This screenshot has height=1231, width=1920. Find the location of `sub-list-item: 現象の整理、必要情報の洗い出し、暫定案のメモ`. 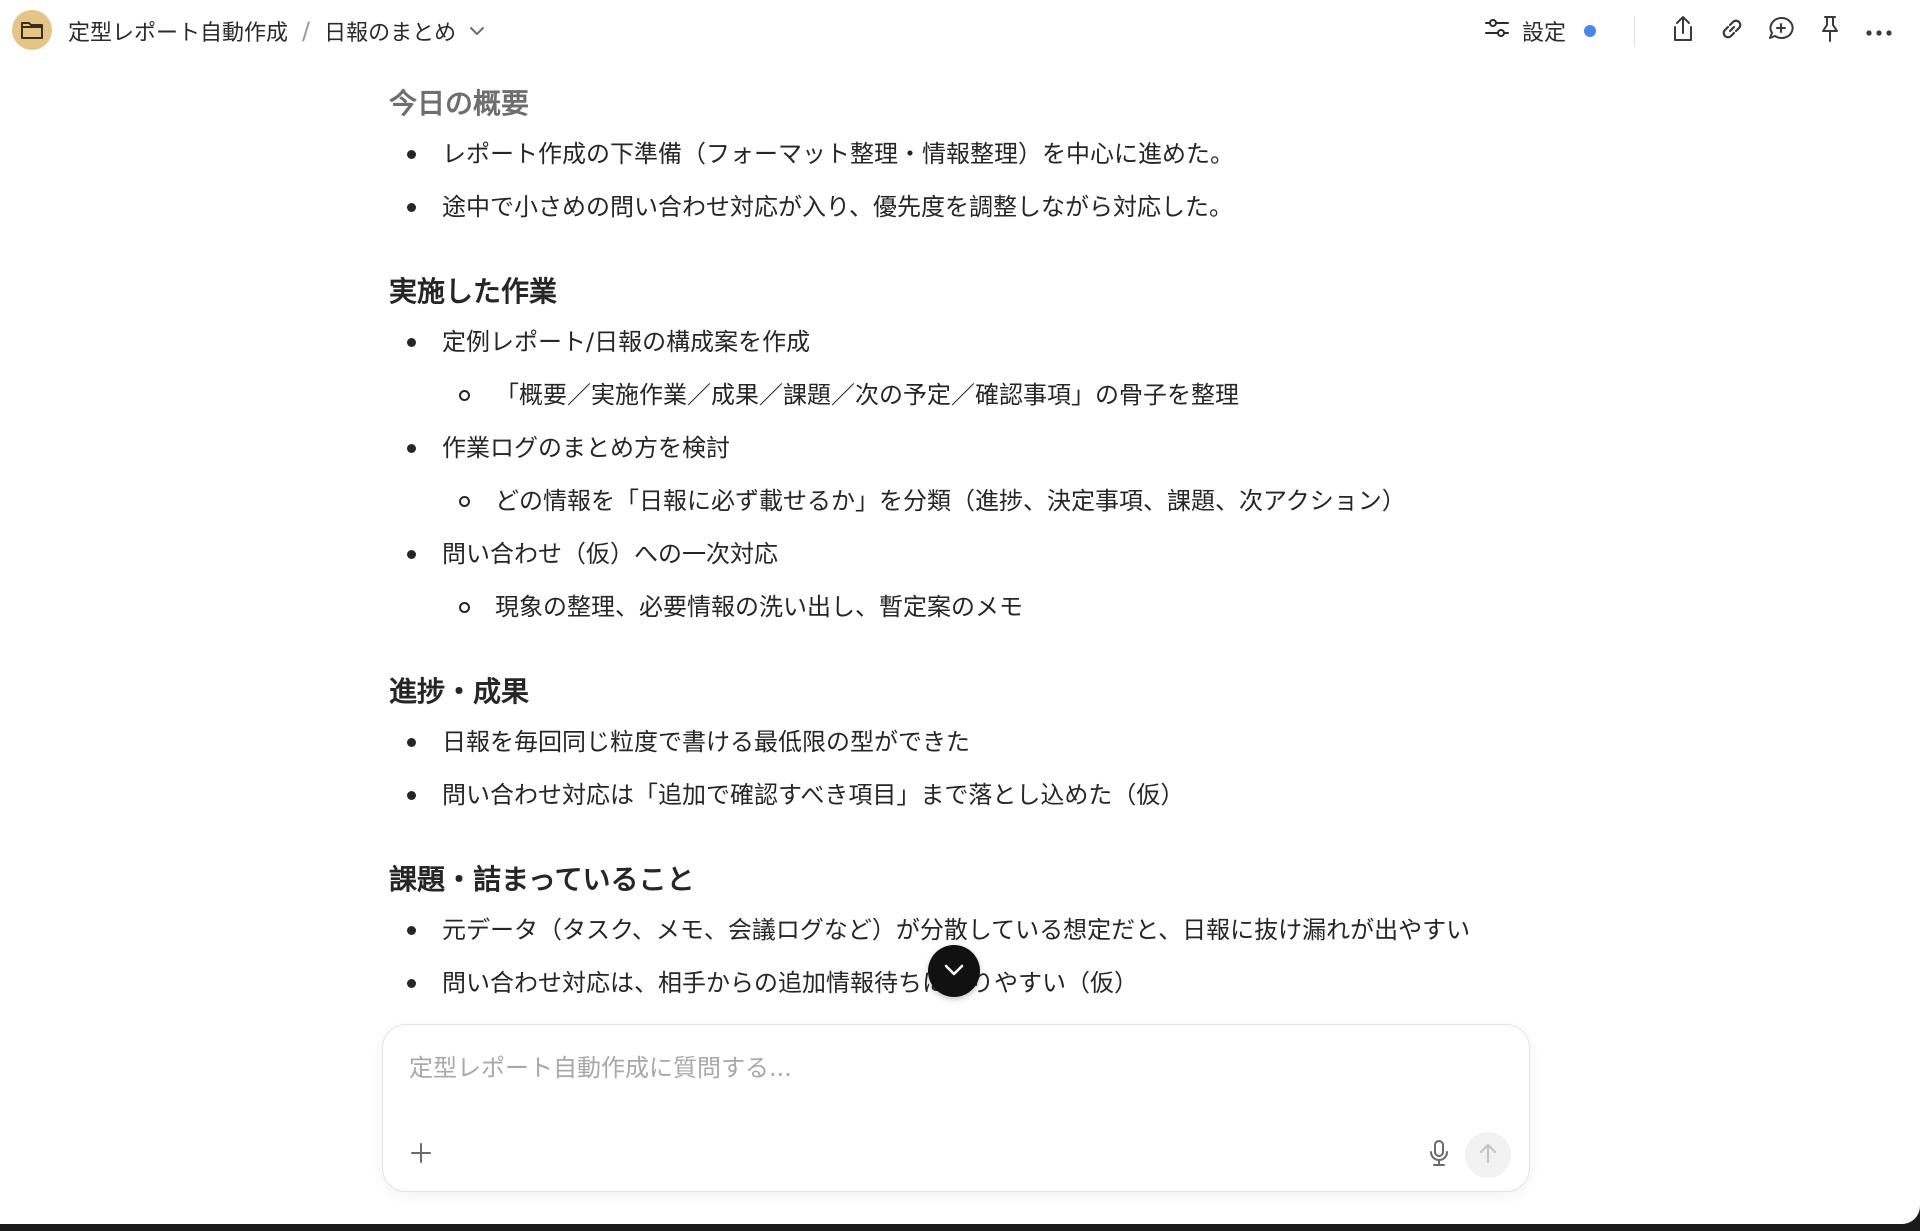

sub-list-item: 現象の整理、必要情報の洗い出し、暫定案のメモ is located at coordinates (959, 607).